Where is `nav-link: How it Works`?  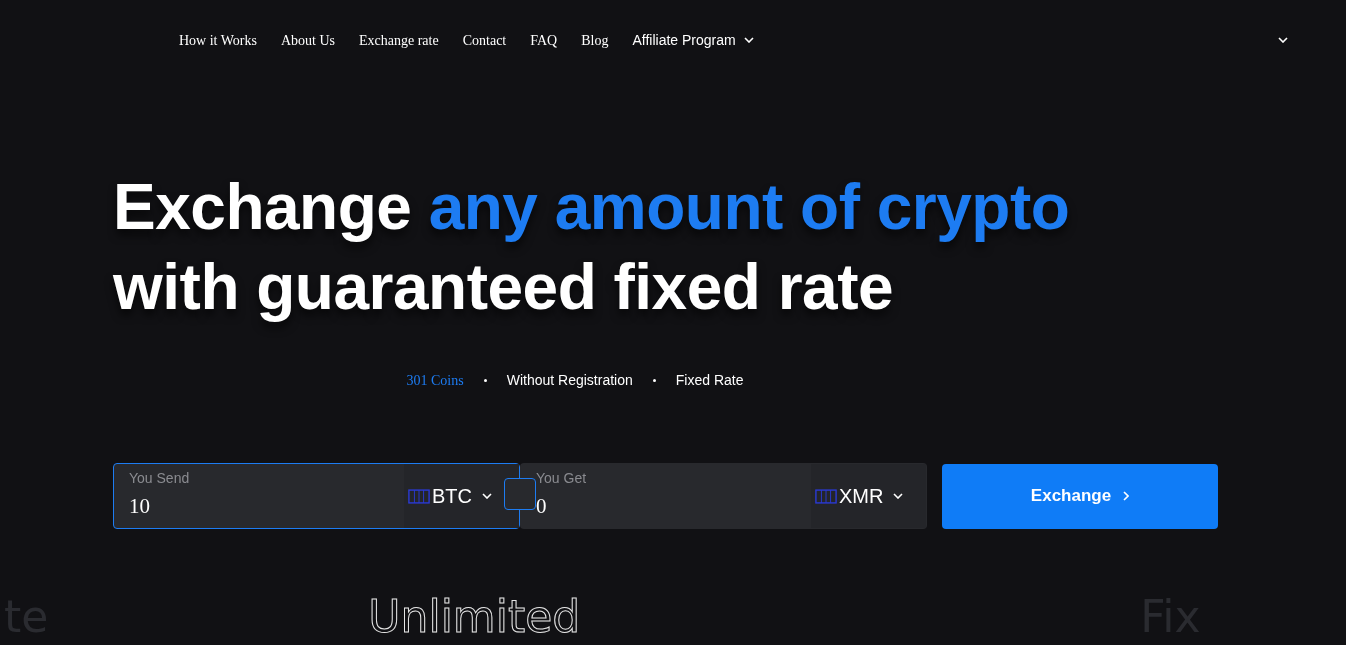
nav-link: How it Works is located at coordinates (218, 40).